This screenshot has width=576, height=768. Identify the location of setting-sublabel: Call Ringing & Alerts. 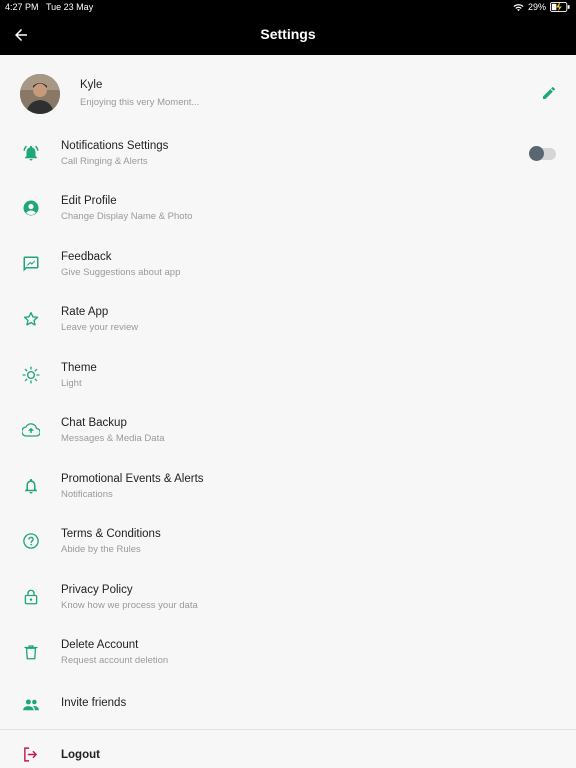
(104, 161).